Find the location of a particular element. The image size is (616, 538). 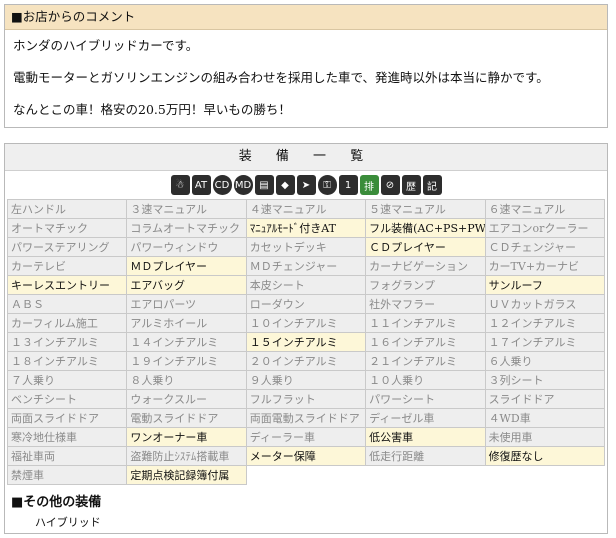

equipment-row: 両面スライドドア 電動スライドドア 両面電動スライドドア ディーゼル車 ４WD車 is located at coordinates (306, 418).